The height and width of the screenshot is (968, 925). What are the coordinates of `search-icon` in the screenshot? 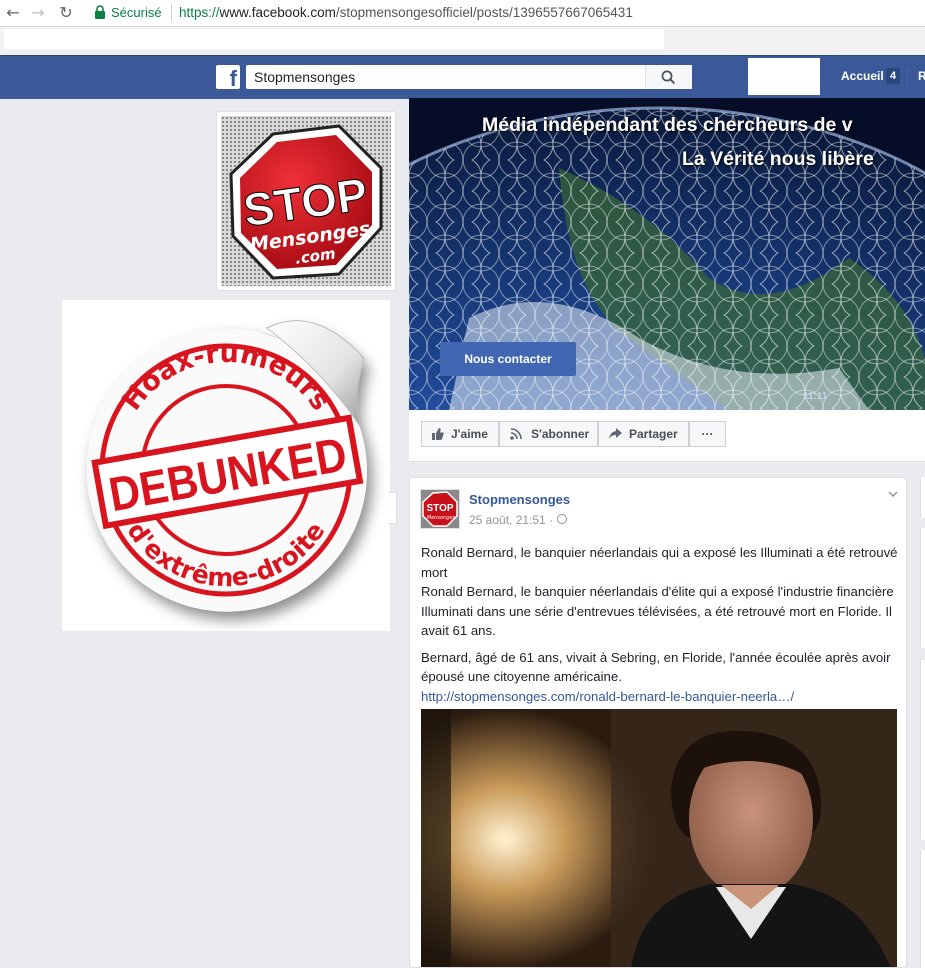 It's located at (668, 77).